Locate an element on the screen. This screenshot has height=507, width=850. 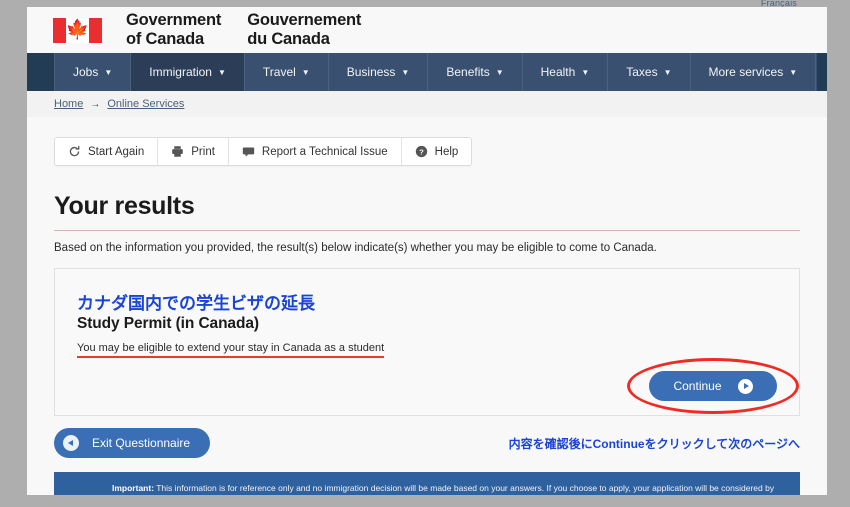
nav-item-jobs: Jobs ▼ is located at coordinates (93, 72).